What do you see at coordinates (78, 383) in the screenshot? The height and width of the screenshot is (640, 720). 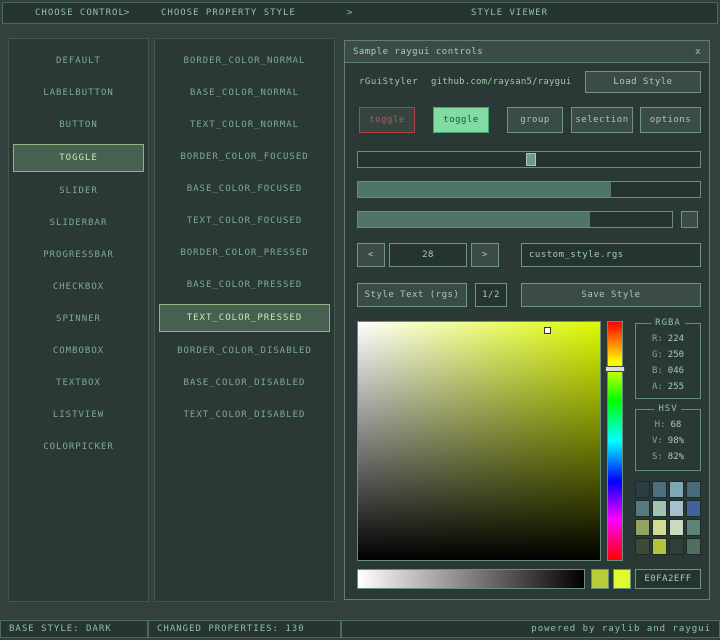 I see `control-list-item: TEXTBOX` at bounding box center [78, 383].